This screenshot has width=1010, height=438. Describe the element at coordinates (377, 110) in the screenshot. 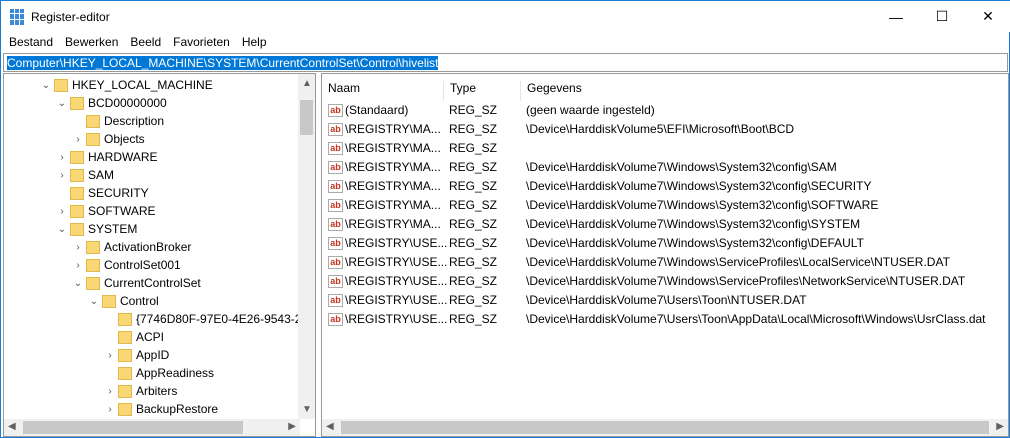

I see `value-name: (Standaard)` at that location.